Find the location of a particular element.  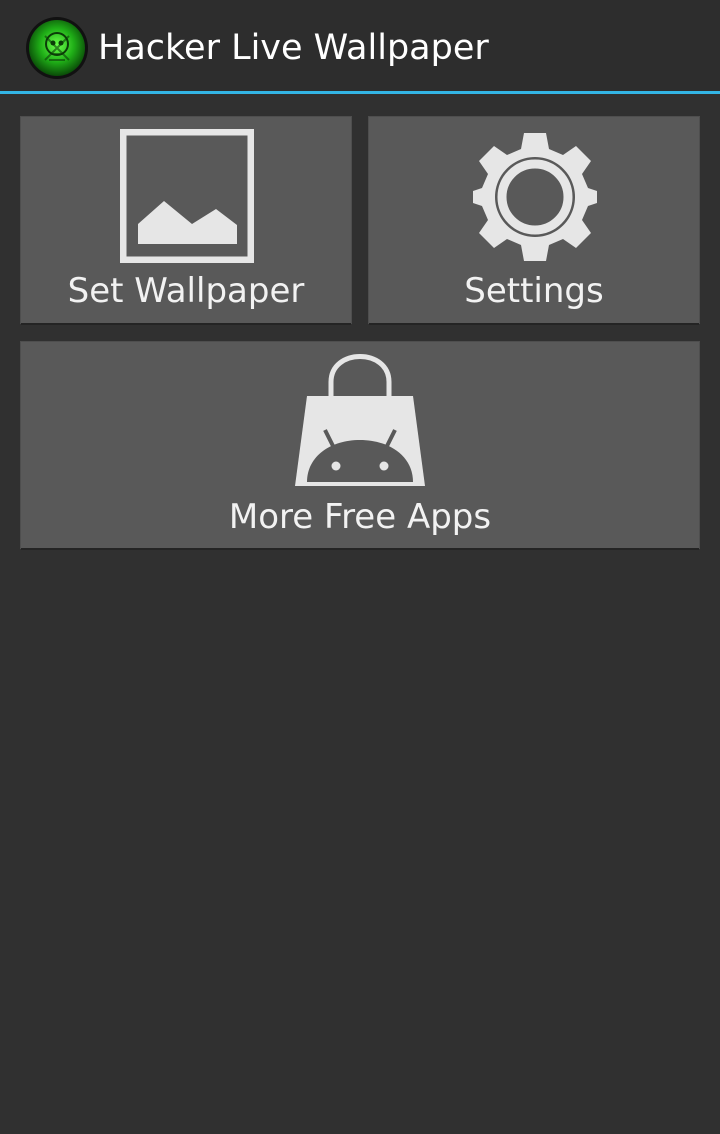

action-bar: Hacker Live Wallpaper is located at coordinates (360, 47).